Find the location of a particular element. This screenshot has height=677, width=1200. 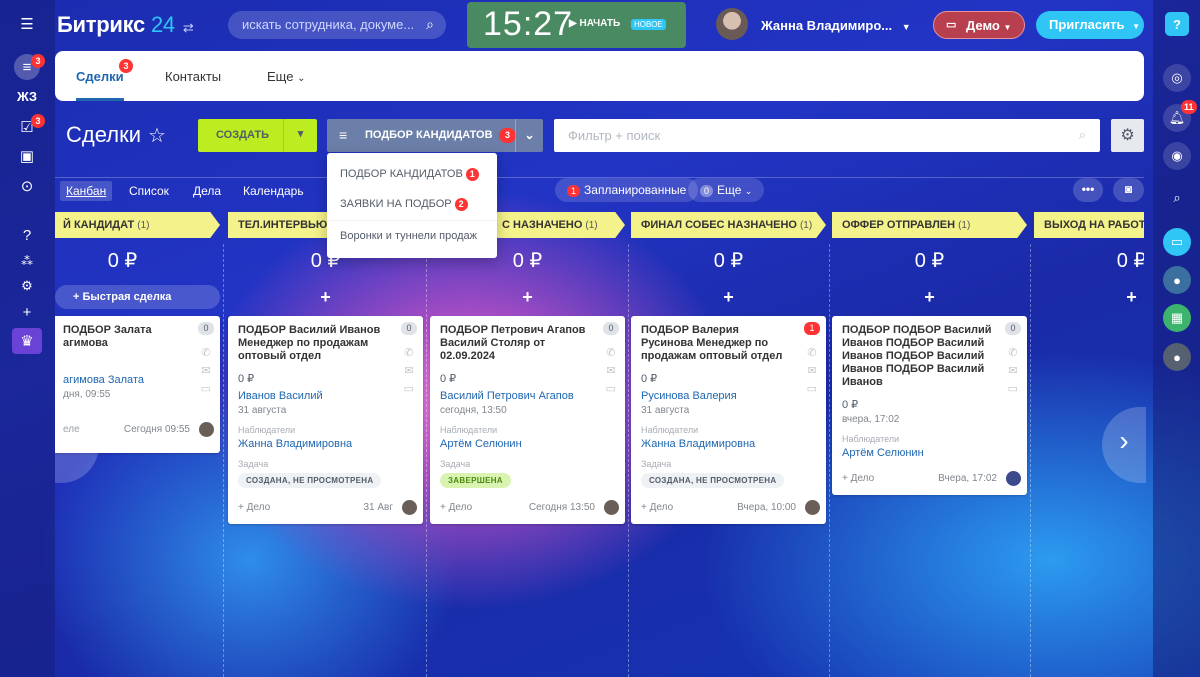

contact-link: Василий Петрович Агапов is located at coordinates (527, 396).